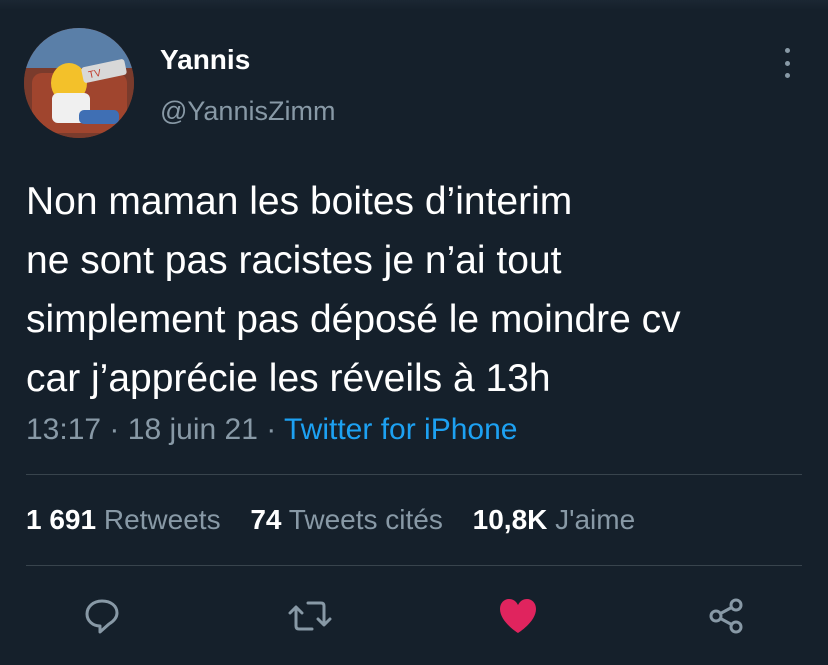 This screenshot has width=828, height=665. Describe the element at coordinates (400, 429) in the screenshot. I see `tweet-source-link: Twitter for iPhone` at that location.